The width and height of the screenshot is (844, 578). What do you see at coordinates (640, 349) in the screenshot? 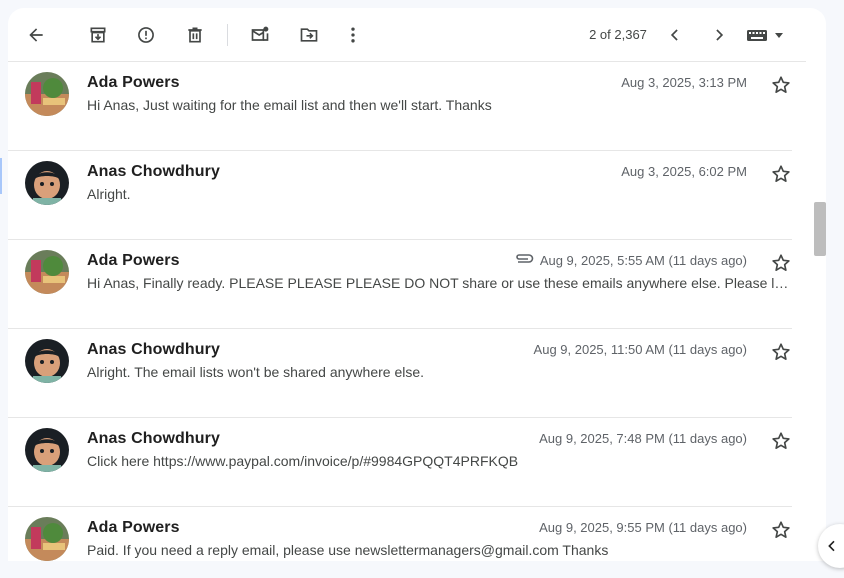
I see `message-date: Aug 9, 2025, 11:50 AM (11 days ago)` at bounding box center [640, 349].